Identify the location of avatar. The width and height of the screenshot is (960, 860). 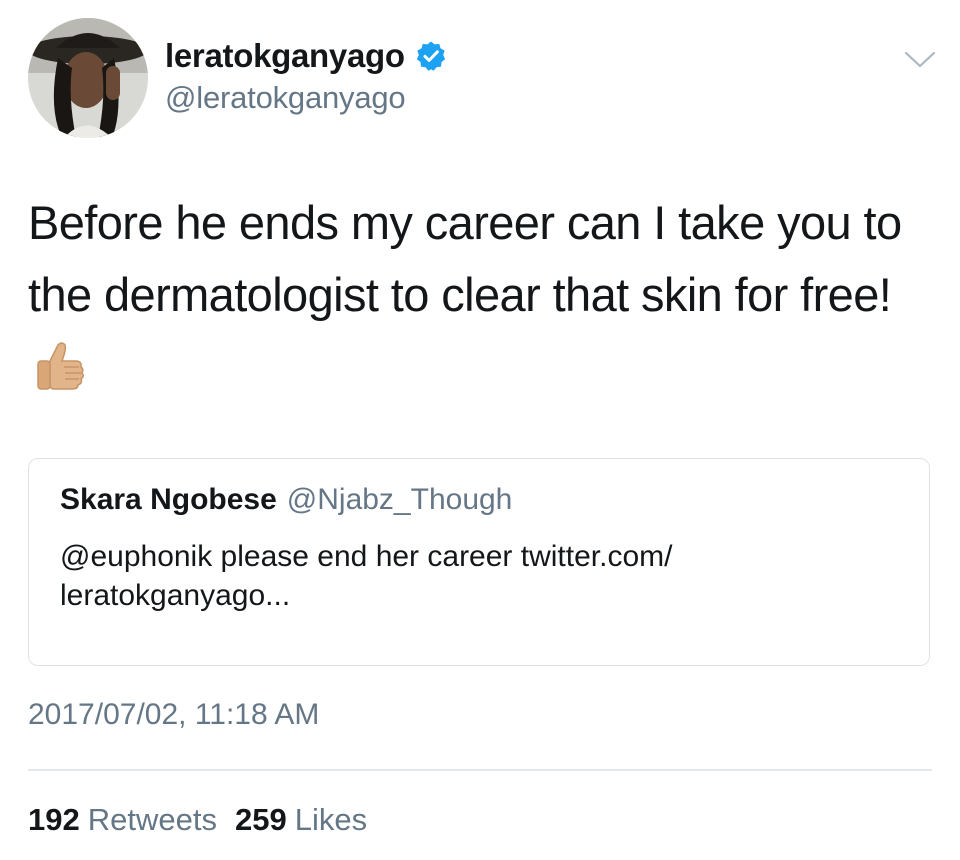
(88, 78).